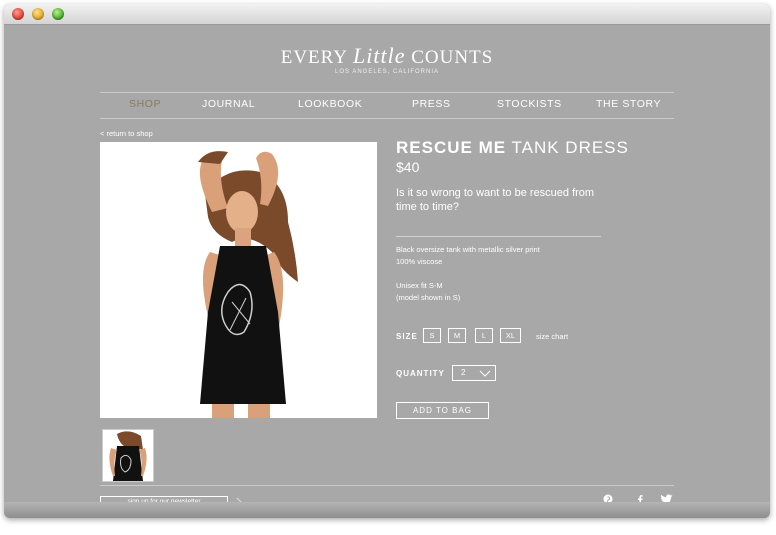 The width and height of the screenshot is (776, 535). What do you see at coordinates (449, 57) in the screenshot?
I see `logo-text-right: COUNTS` at bounding box center [449, 57].